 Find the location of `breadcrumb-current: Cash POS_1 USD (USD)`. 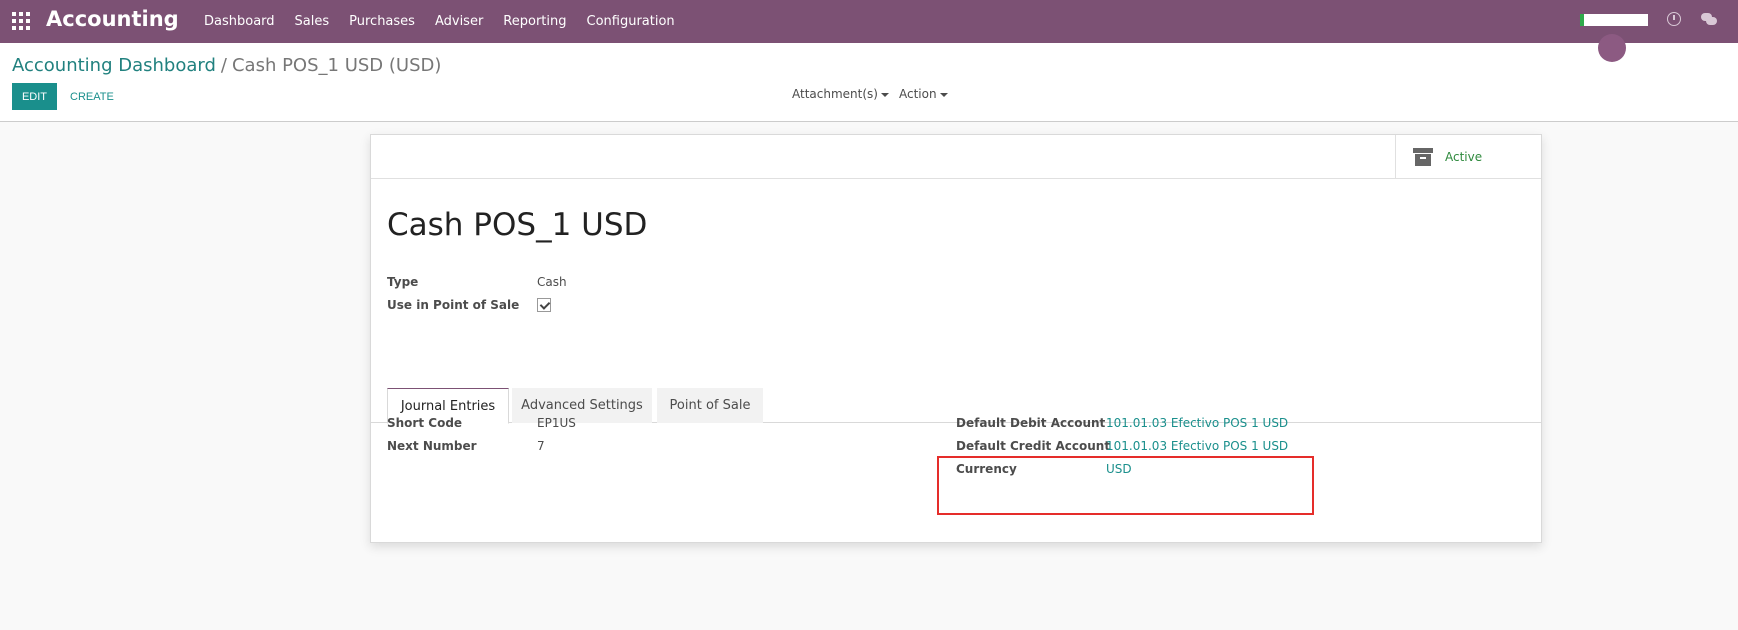

breadcrumb-current: Cash POS_1 USD (USD) is located at coordinates (336, 65).